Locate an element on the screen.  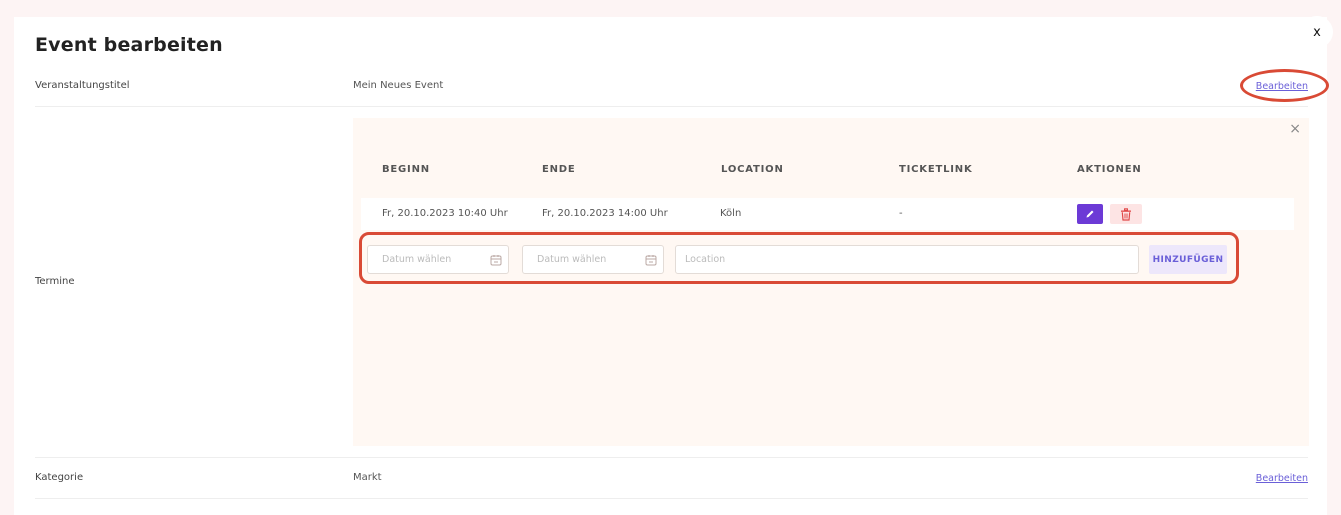
cell-ende: Fr, 20.10.2023 14:00 Uhr is located at coordinates (605, 213).